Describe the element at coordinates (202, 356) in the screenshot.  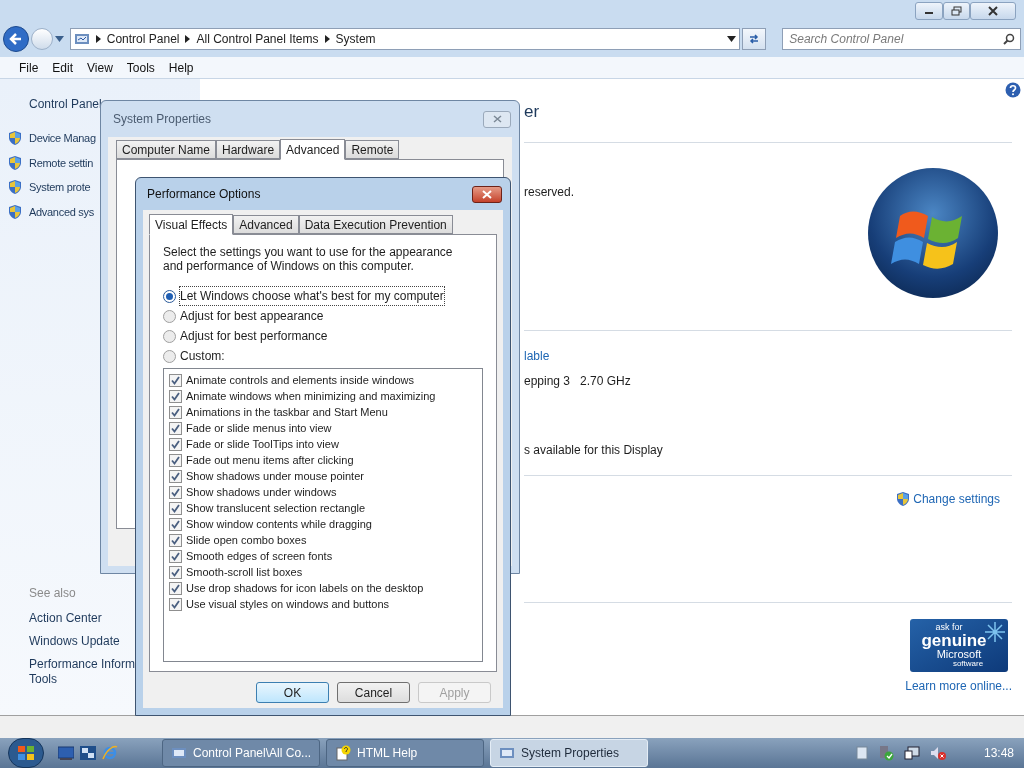
I see `radio-label: Custom:` at that location.